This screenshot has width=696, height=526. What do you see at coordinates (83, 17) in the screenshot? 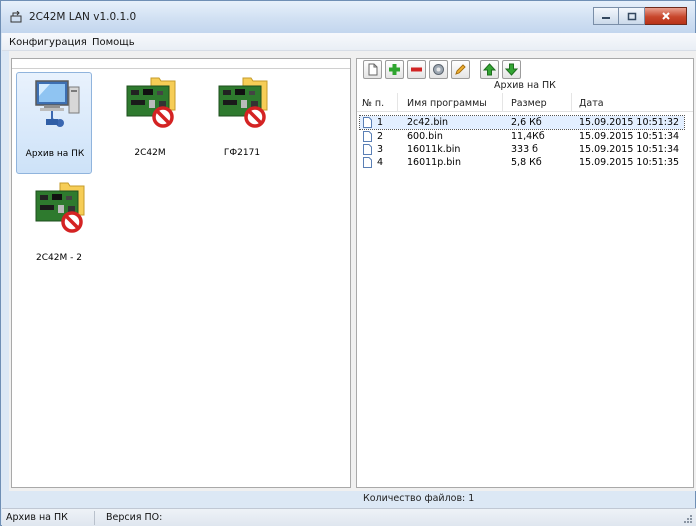
I see `window-title: 2C42M LAN v1.0.1.0` at bounding box center [83, 17].